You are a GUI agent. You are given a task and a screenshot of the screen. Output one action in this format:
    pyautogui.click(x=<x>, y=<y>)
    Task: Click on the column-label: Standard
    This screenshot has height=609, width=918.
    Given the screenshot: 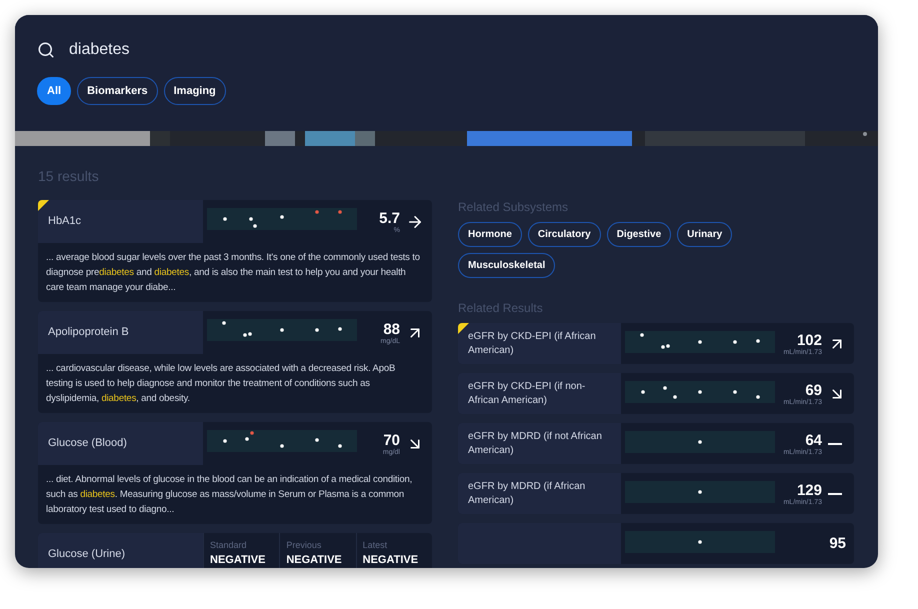 What is the action you would take?
    pyautogui.click(x=229, y=545)
    